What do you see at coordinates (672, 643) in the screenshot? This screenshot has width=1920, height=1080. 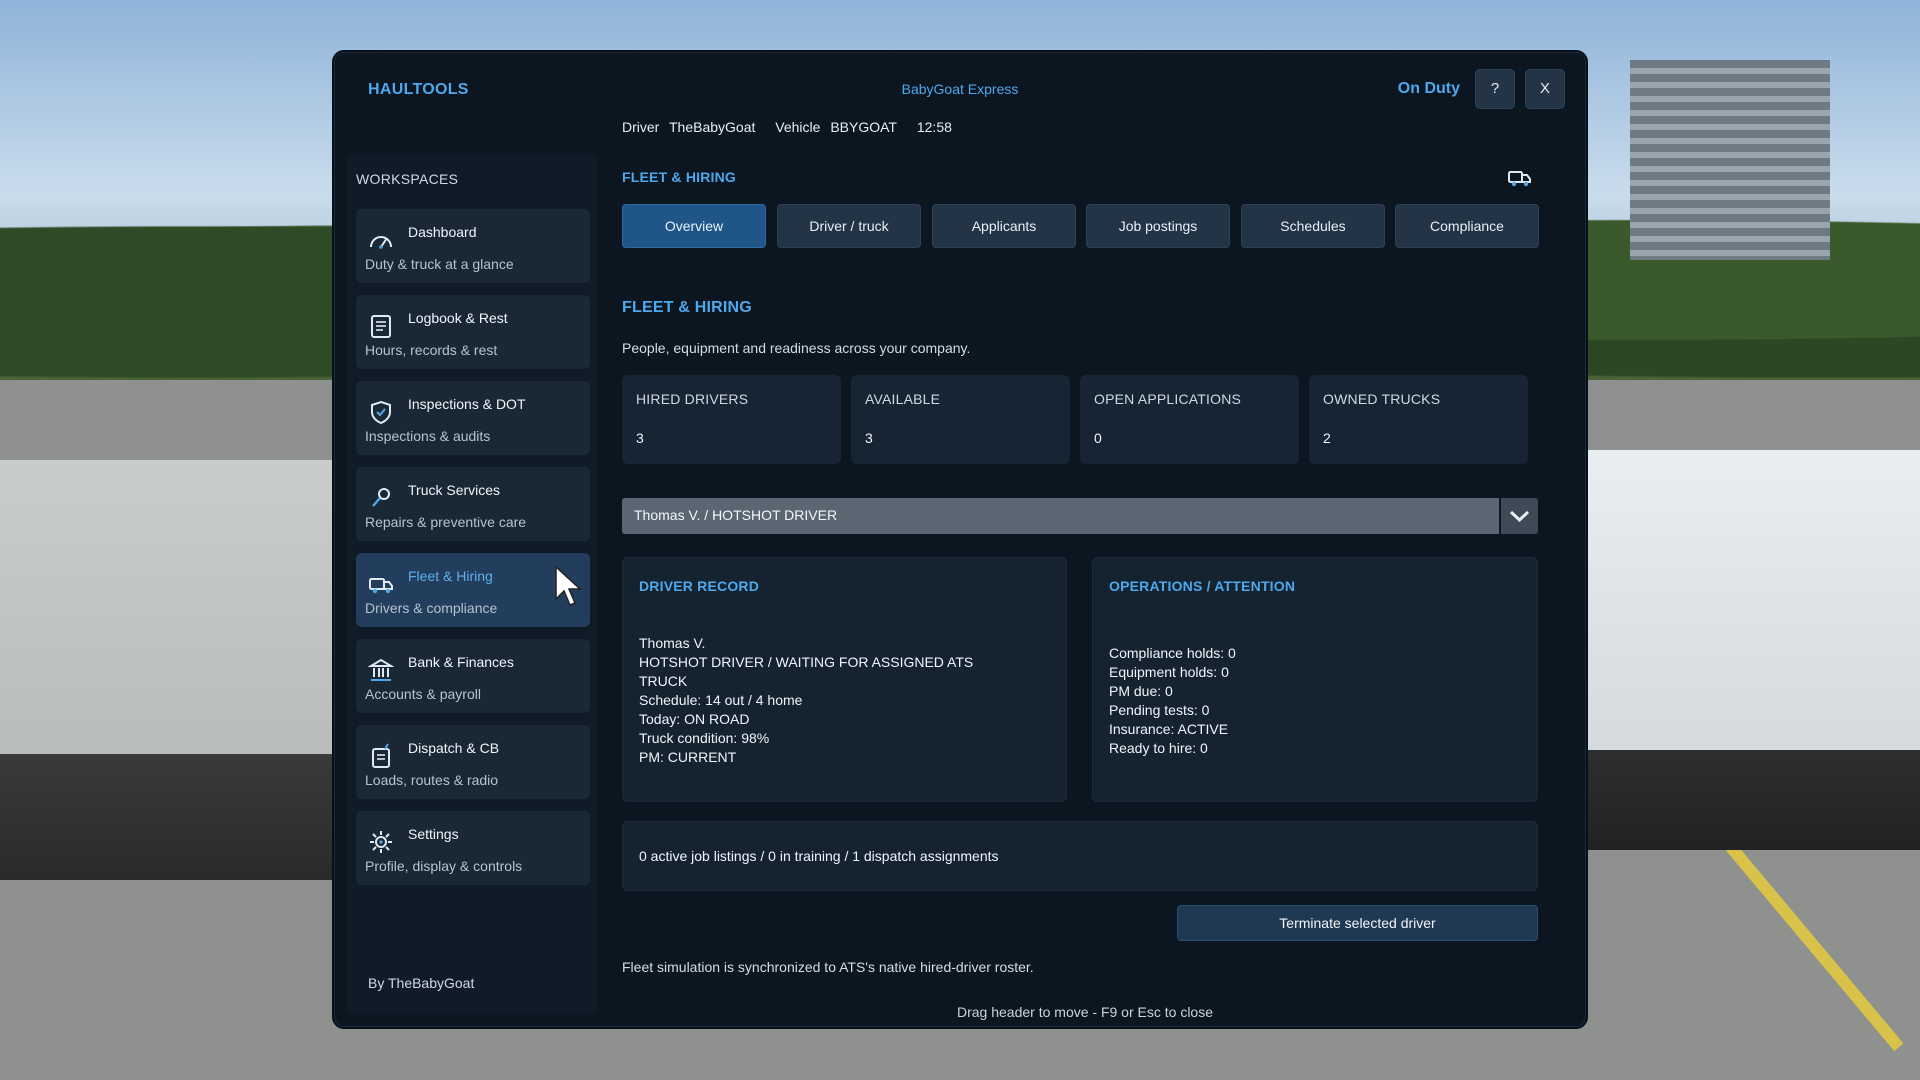 I see `record-line: Thomas V.` at bounding box center [672, 643].